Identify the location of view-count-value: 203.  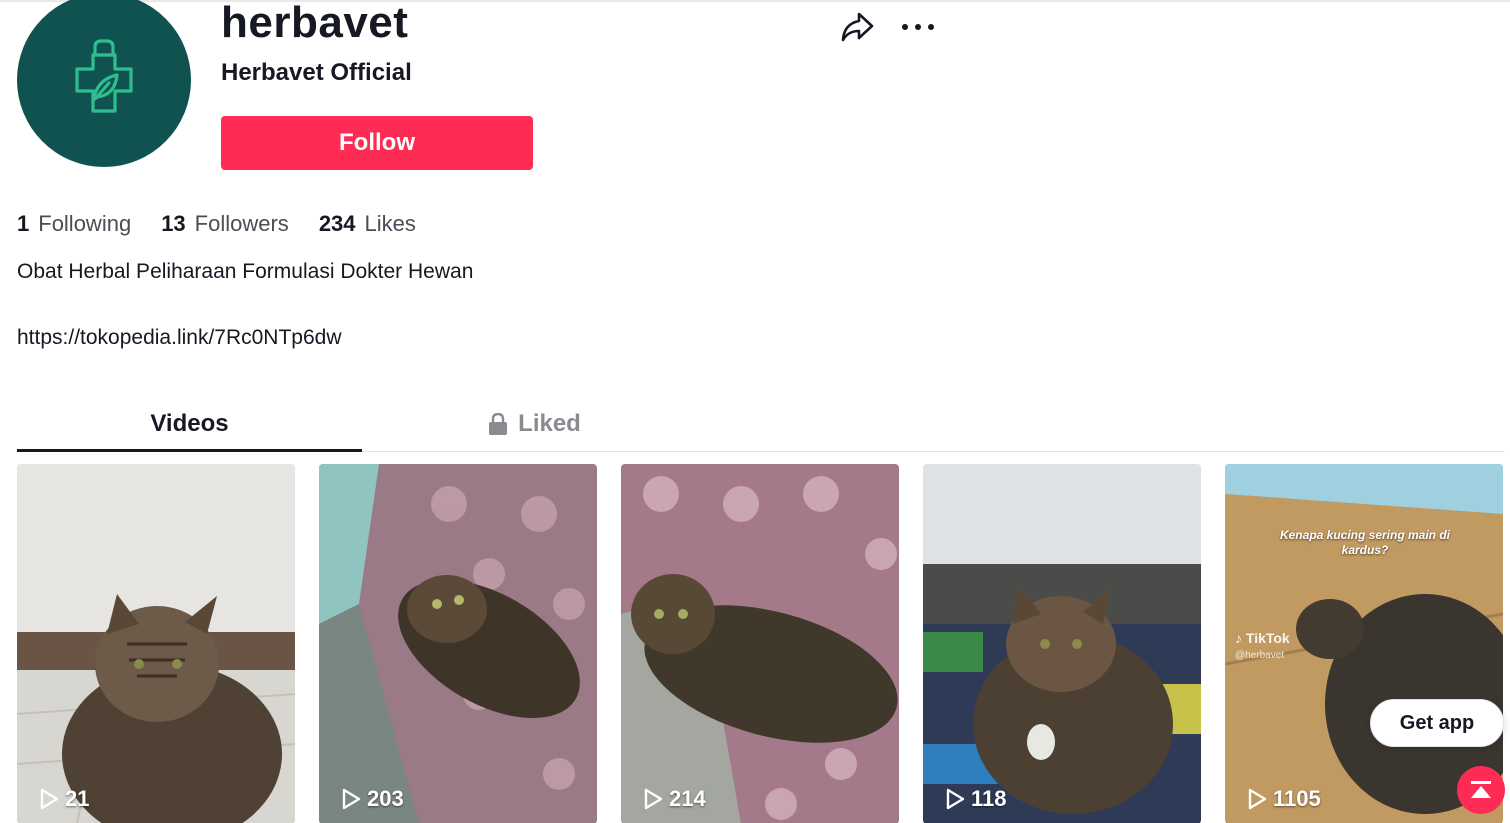
(385, 798).